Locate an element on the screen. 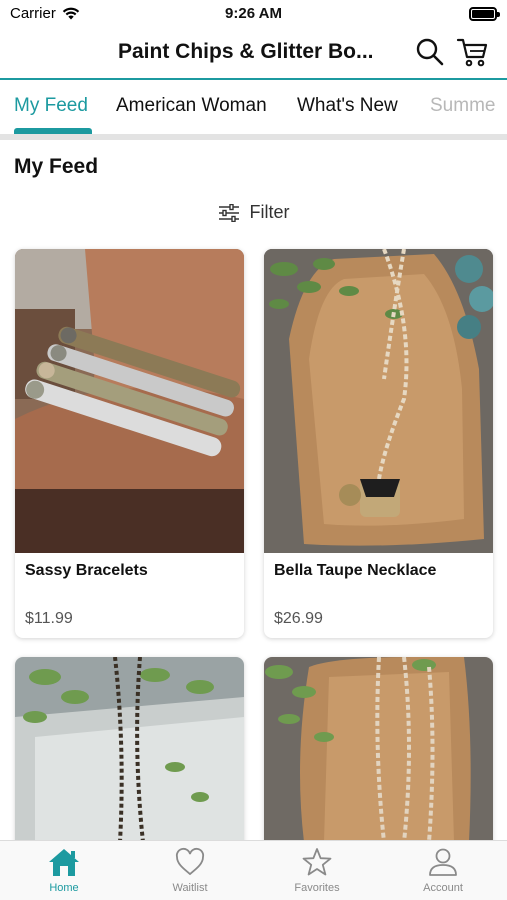 The image size is (507, 900). heart-icon is located at coordinates (190, 861).